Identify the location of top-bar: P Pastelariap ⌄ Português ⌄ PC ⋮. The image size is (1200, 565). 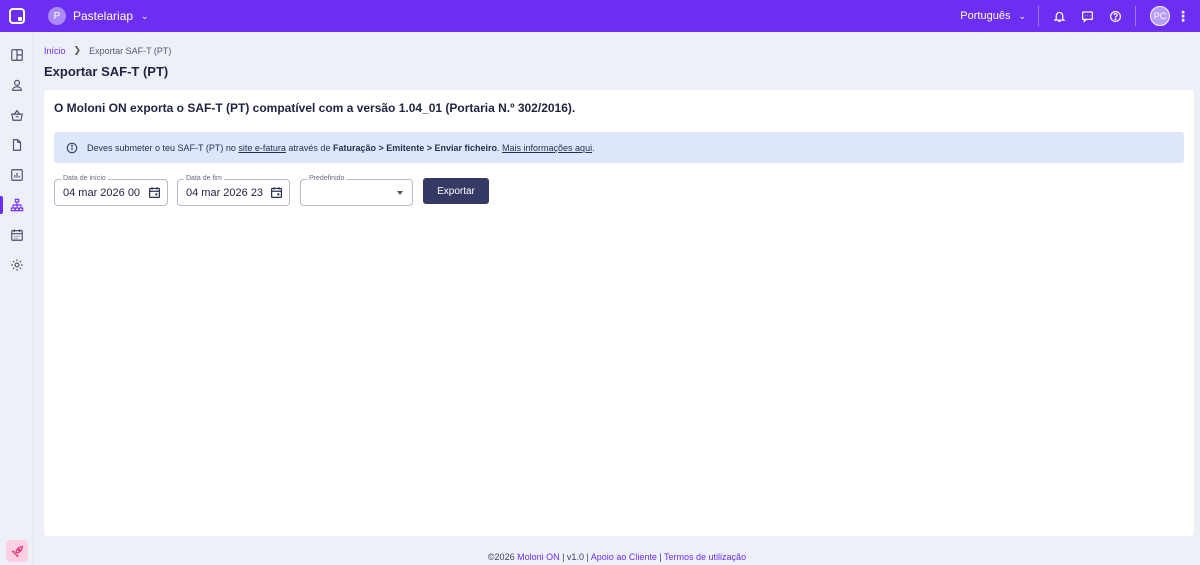
(600, 16).